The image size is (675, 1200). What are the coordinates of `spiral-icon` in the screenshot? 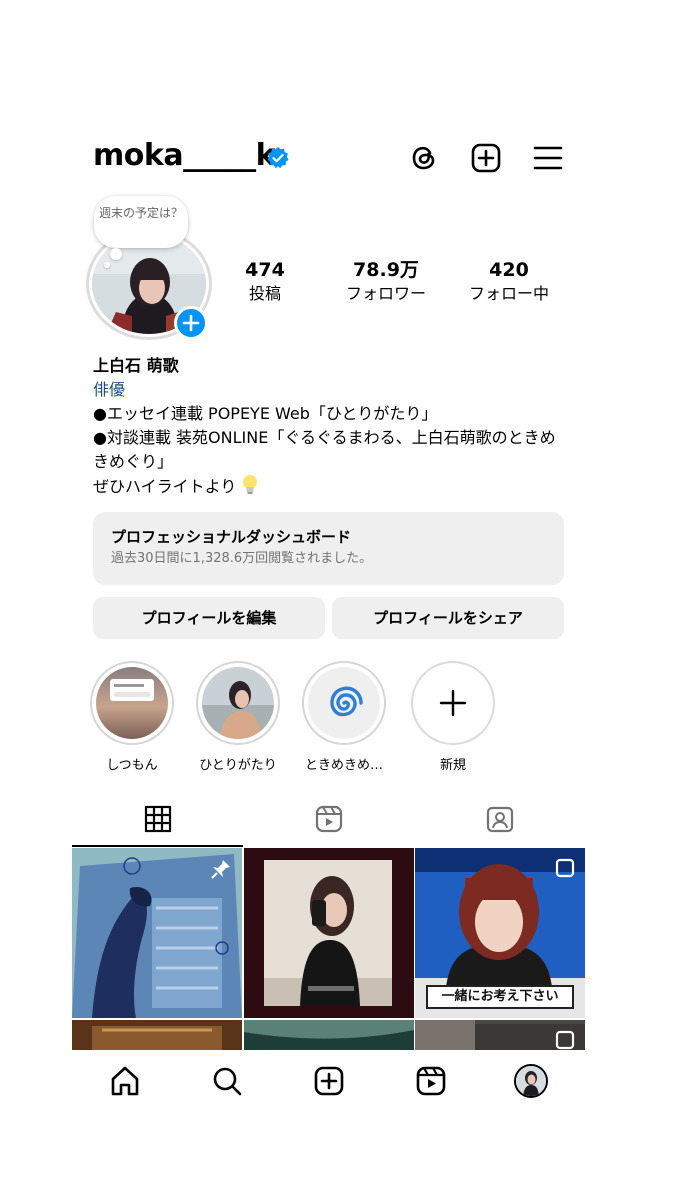 It's located at (346, 701).